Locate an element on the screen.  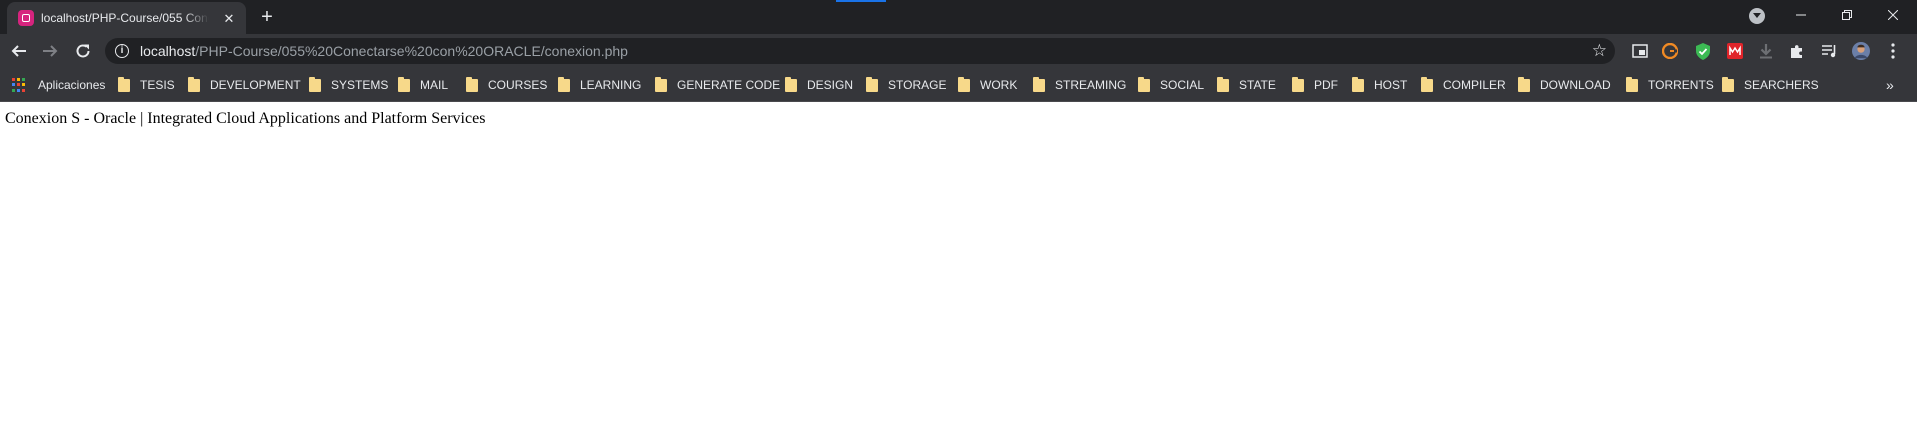
reload-icon is located at coordinates (83, 51).